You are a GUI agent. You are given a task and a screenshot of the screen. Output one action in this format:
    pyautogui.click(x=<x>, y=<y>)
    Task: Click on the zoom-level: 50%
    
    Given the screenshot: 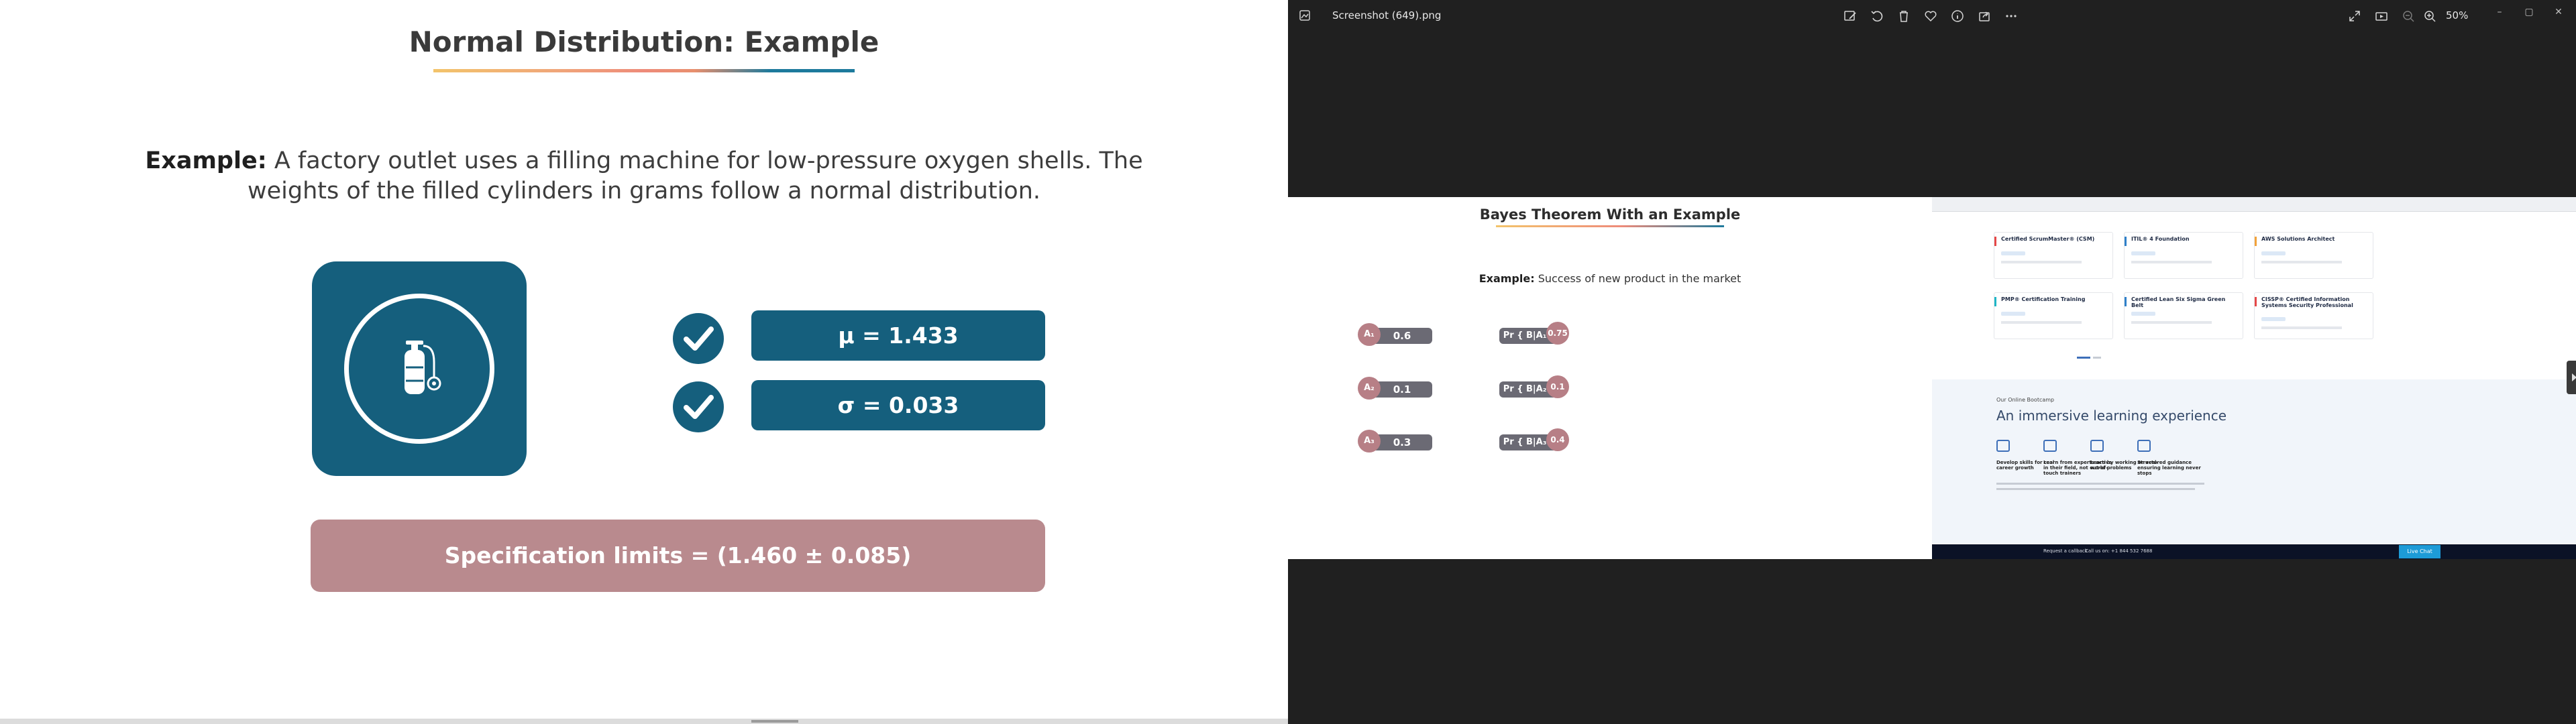 What is the action you would take?
    pyautogui.click(x=2457, y=15)
    